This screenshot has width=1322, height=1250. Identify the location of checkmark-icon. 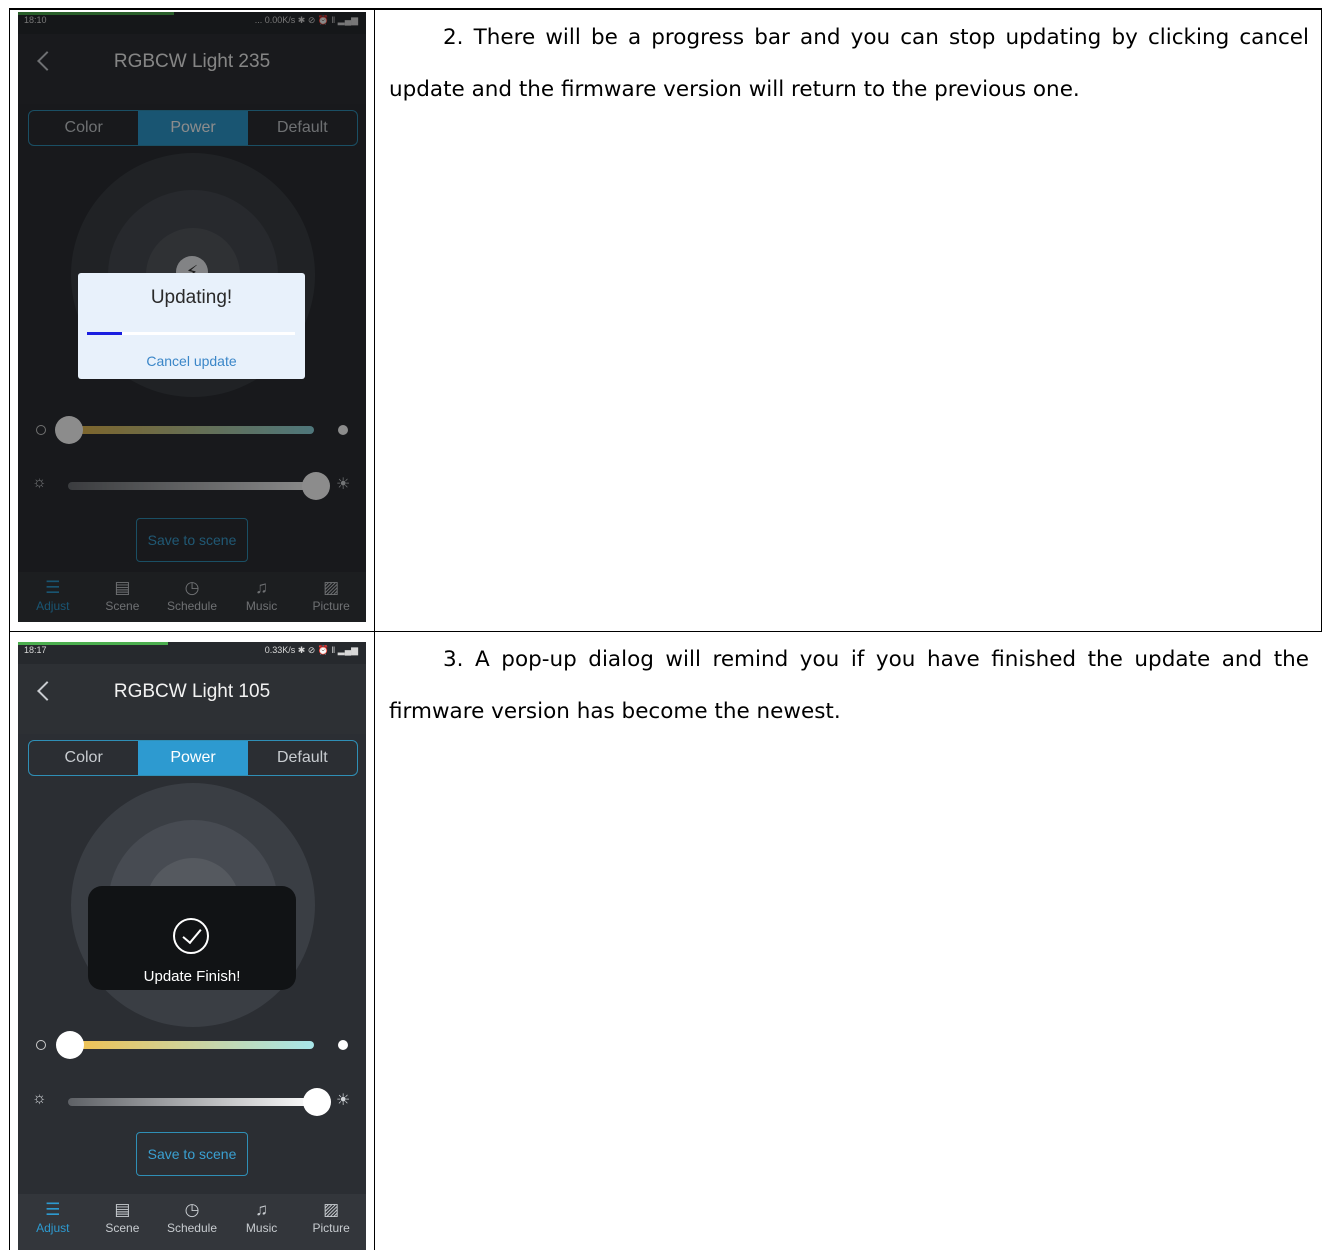
(191, 936).